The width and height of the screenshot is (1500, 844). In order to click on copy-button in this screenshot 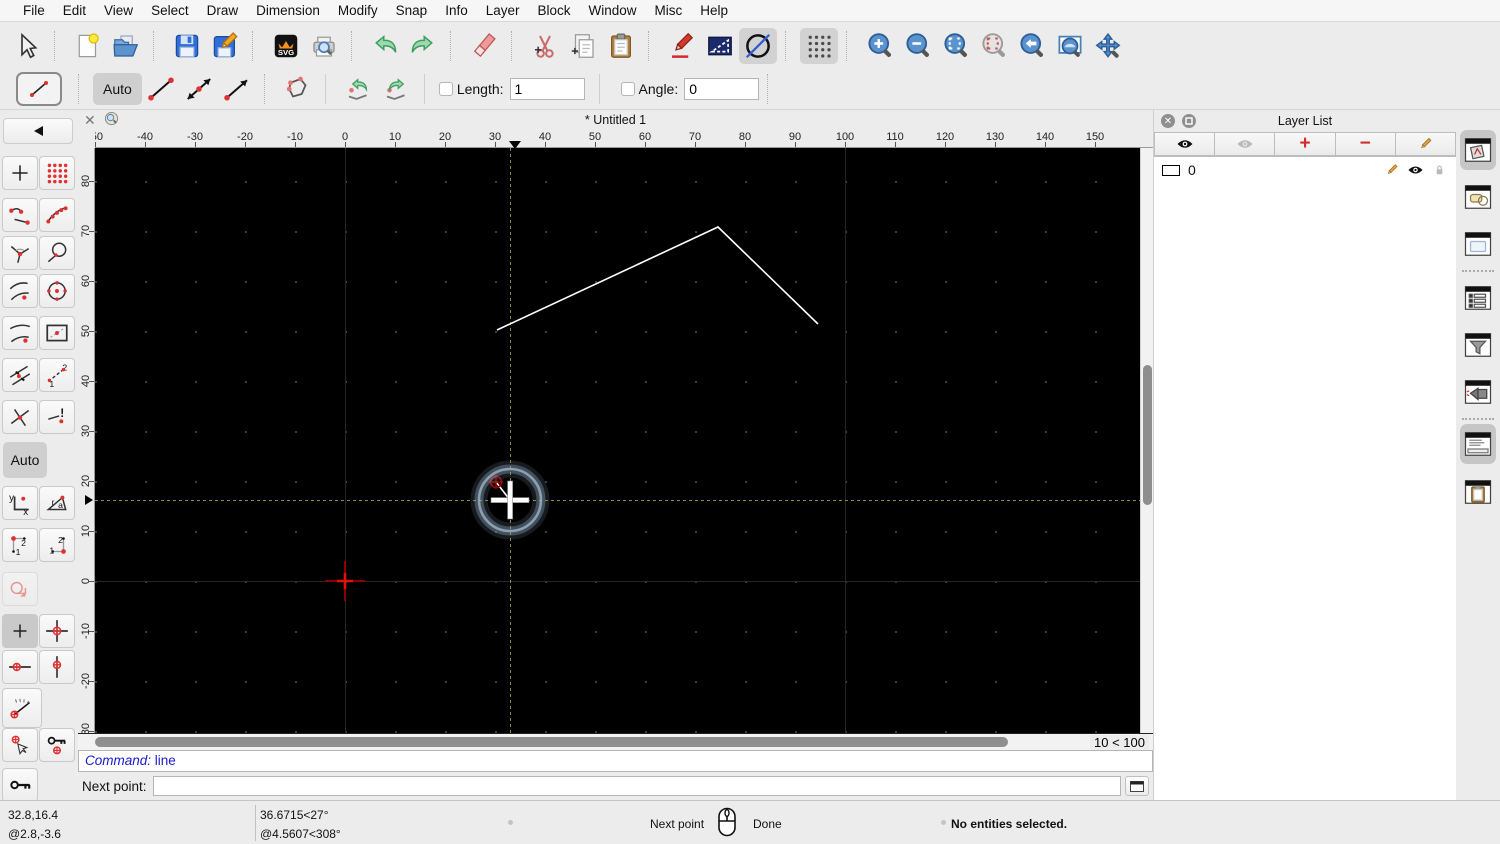, I will do `click(583, 46)`.